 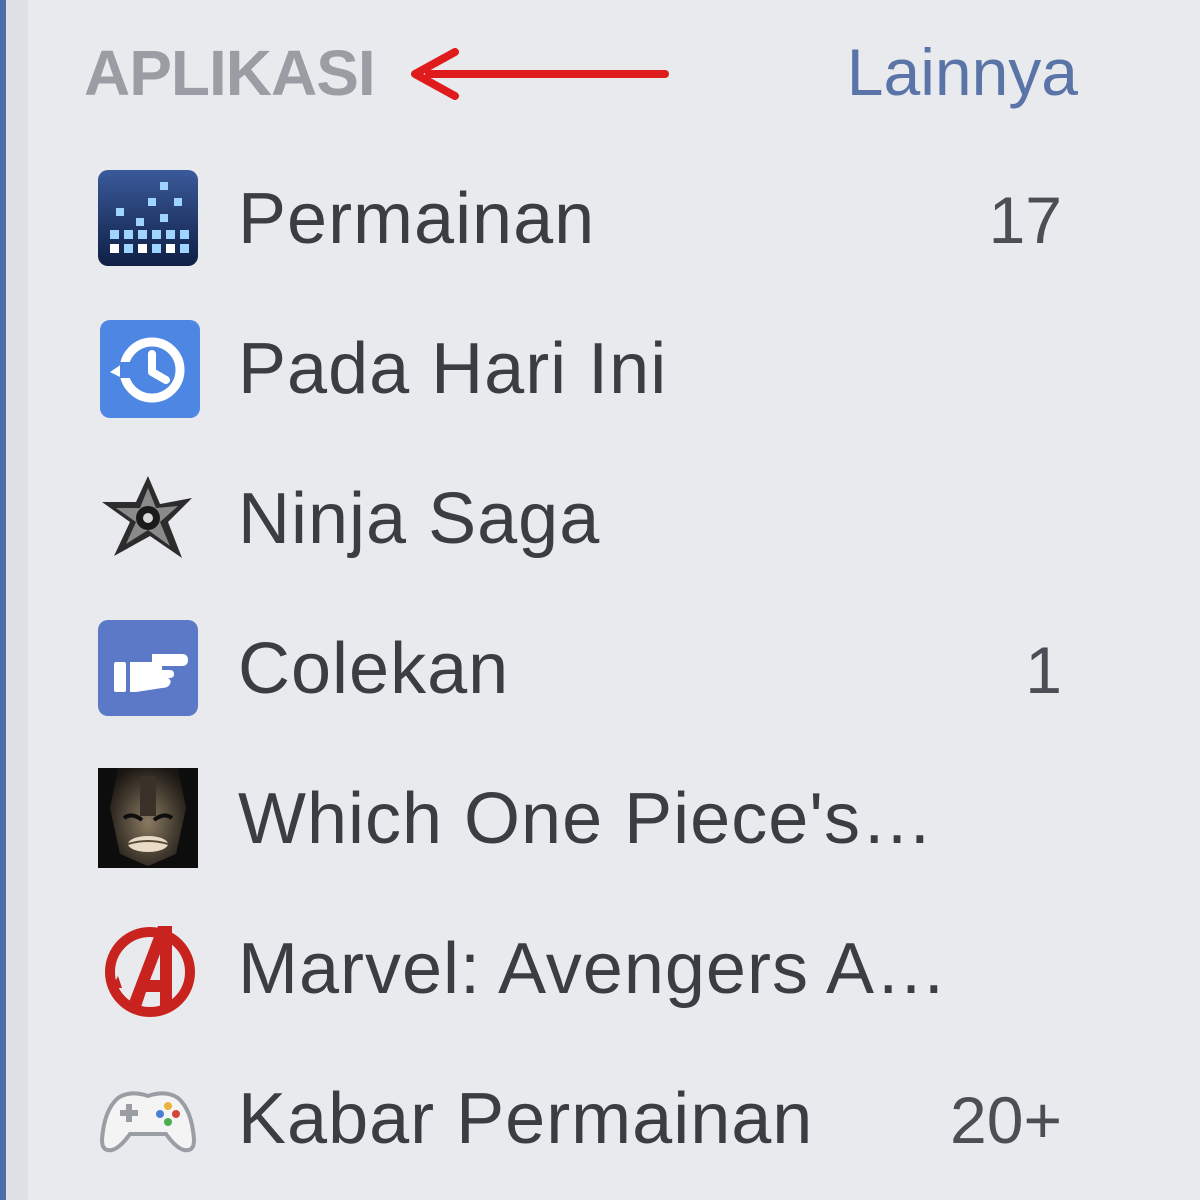 I want to click on sidebar-item-label: Ninja Saga, so click(x=419, y=519).